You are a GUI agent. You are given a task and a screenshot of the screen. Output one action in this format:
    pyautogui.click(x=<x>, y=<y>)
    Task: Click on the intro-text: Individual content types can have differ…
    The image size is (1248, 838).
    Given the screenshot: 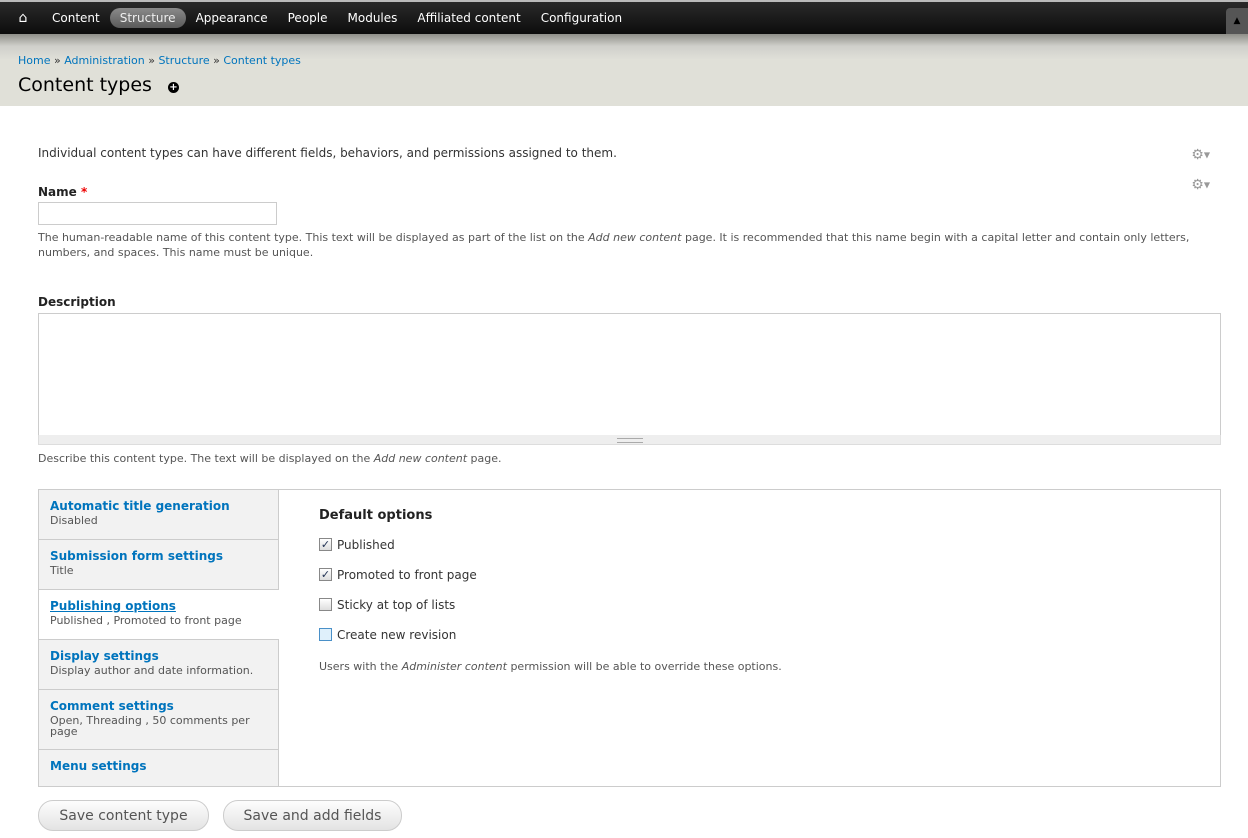 What is the action you would take?
    pyautogui.click(x=327, y=153)
    